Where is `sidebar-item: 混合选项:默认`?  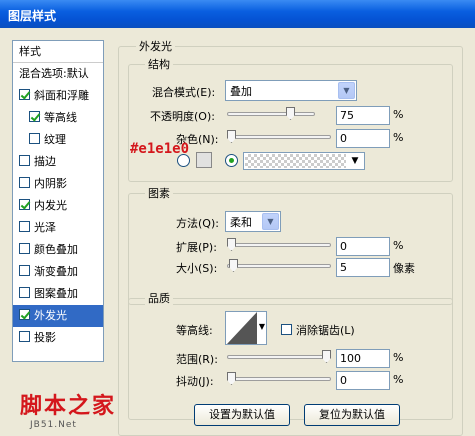
sidebar-item: 混合选项:默认 is located at coordinates (58, 74).